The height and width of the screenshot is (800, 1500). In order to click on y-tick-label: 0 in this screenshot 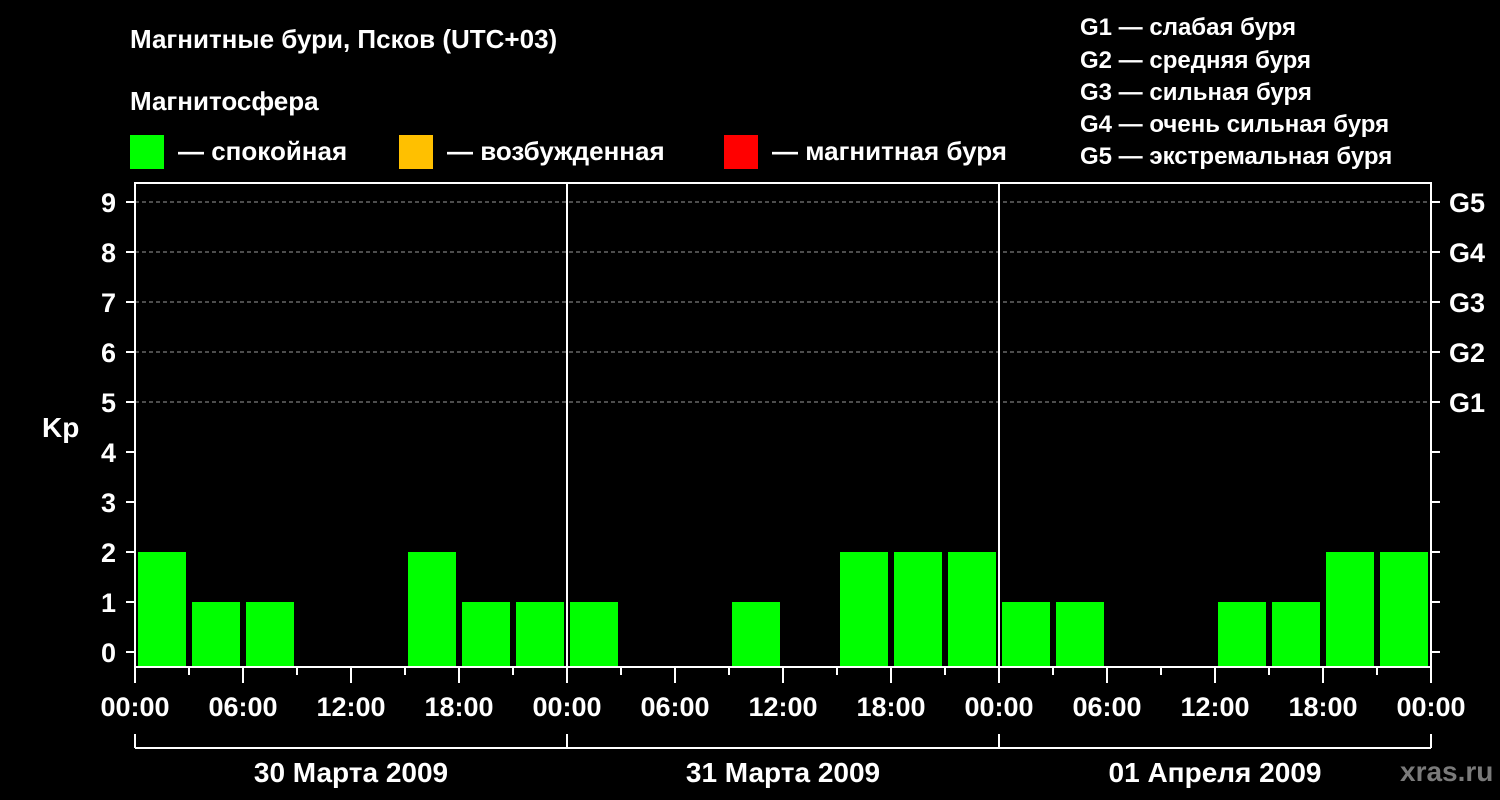, I will do `click(108, 653)`.